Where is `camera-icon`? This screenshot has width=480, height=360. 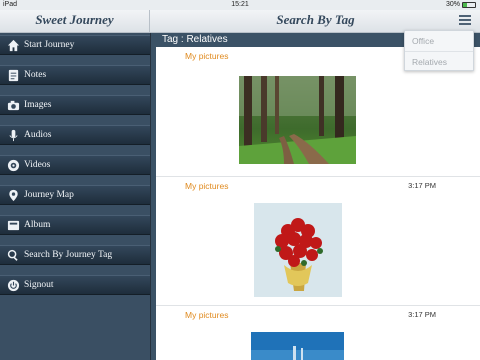
camera-icon is located at coordinates (13, 105).